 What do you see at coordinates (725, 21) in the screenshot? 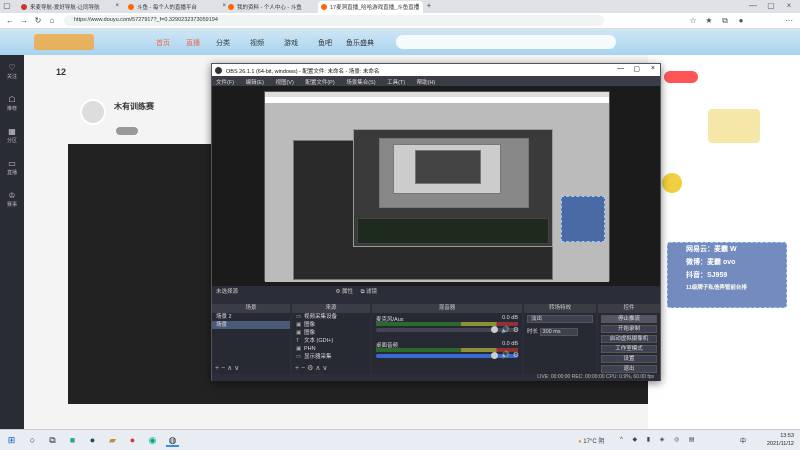
I see `extensions-icon: ⧉` at bounding box center [725, 21].